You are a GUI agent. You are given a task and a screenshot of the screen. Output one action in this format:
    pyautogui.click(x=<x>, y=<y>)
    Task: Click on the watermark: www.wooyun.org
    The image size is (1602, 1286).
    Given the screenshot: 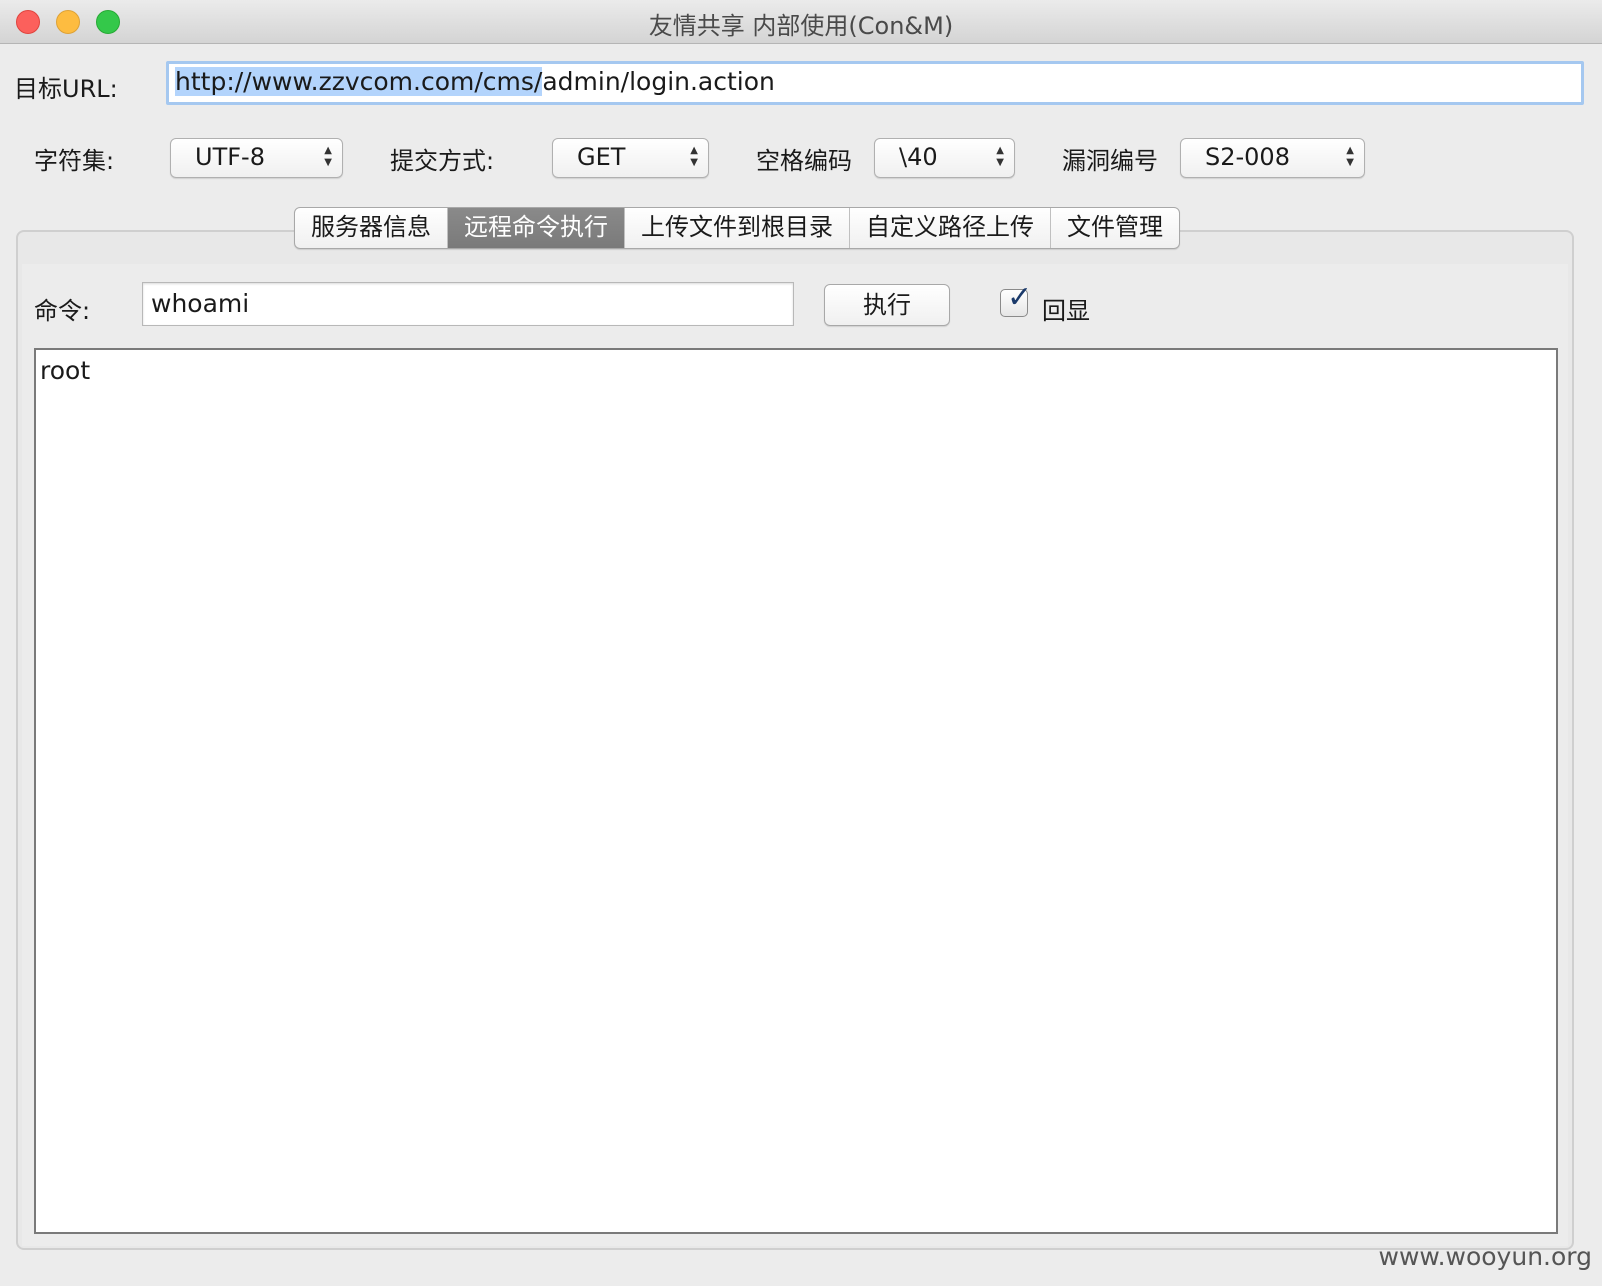 What is the action you would take?
    pyautogui.click(x=1485, y=1256)
    